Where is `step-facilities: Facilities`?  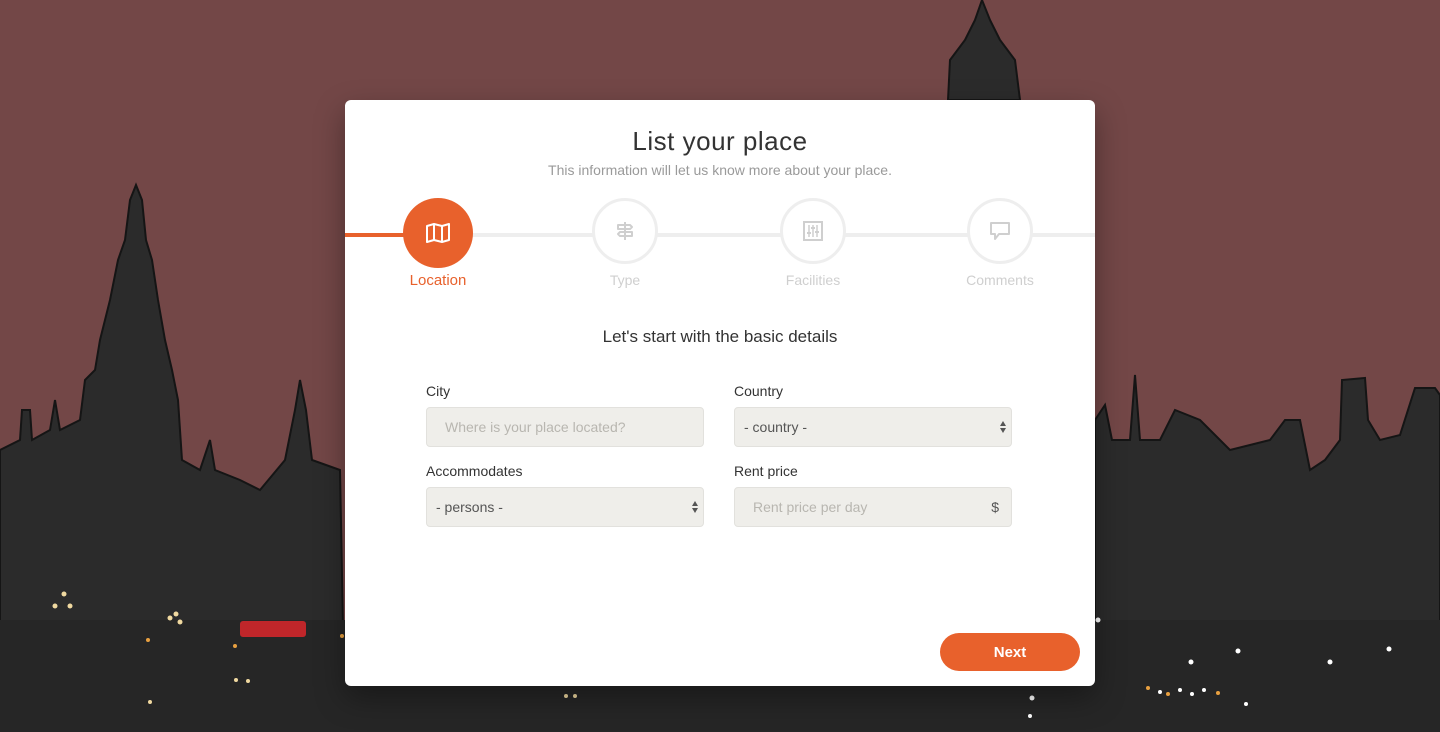 step-facilities: Facilities is located at coordinates (813, 243).